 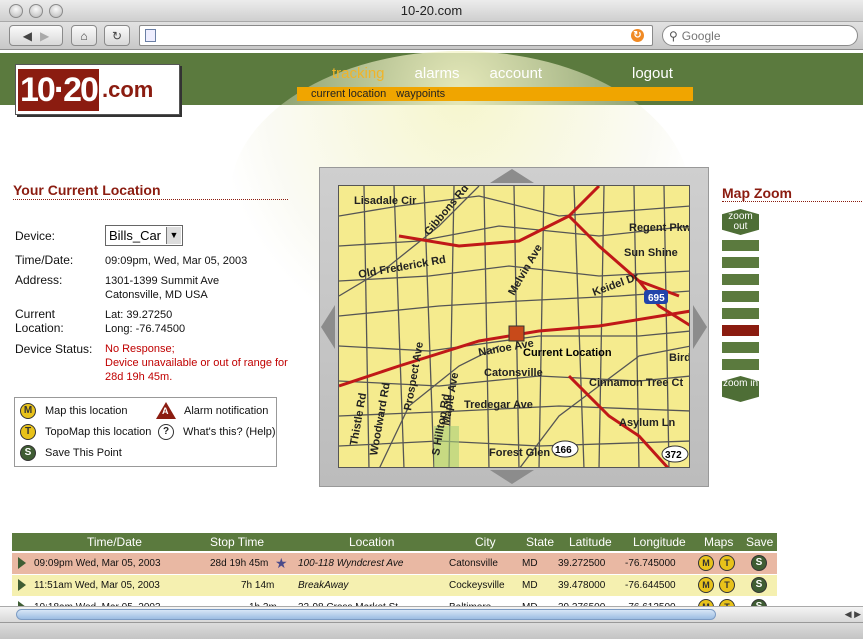 I want to click on rss-icon: ↻, so click(x=637, y=35).